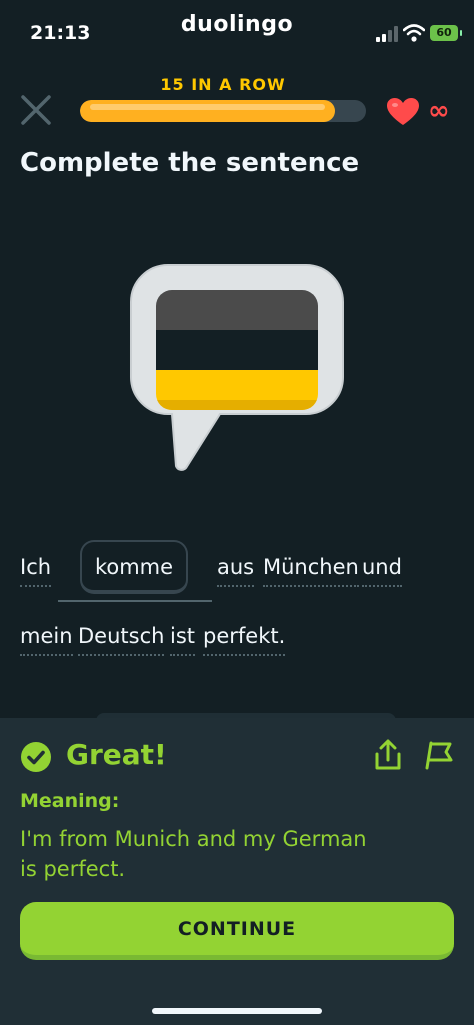 The height and width of the screenshot is (1025, 474). Describe the element at coordinates (388, 755) in the screenshot. I see `share-icon` at that location.